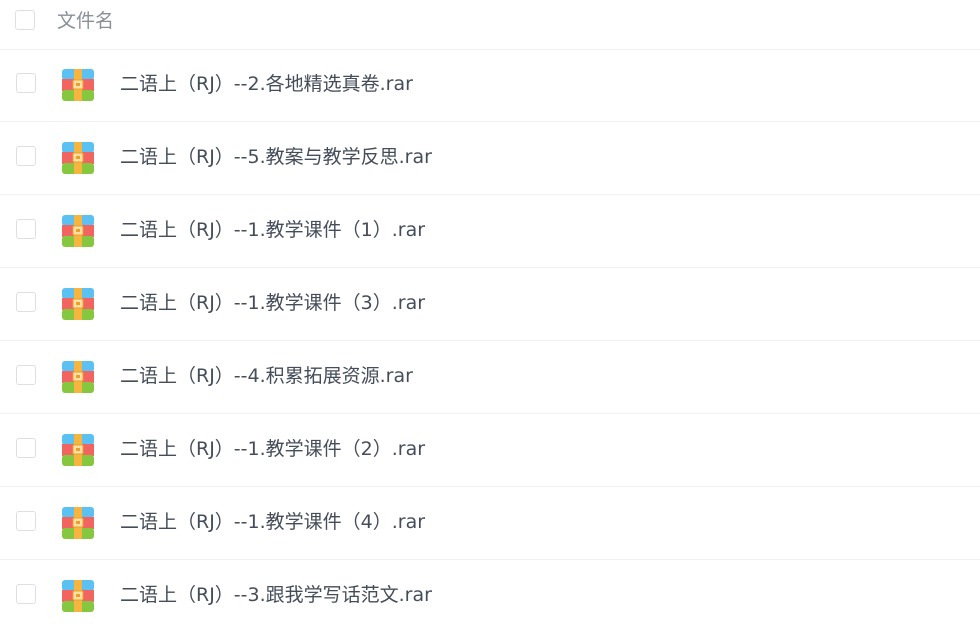 The width and height of the screenshot is (980, 632). What do you see at coordinates (276, 595) in the screenshot?
I see `file-name-link: 二语上（RJ）--3.跟我学写话范文.rar` at bounding box center [276, 595].